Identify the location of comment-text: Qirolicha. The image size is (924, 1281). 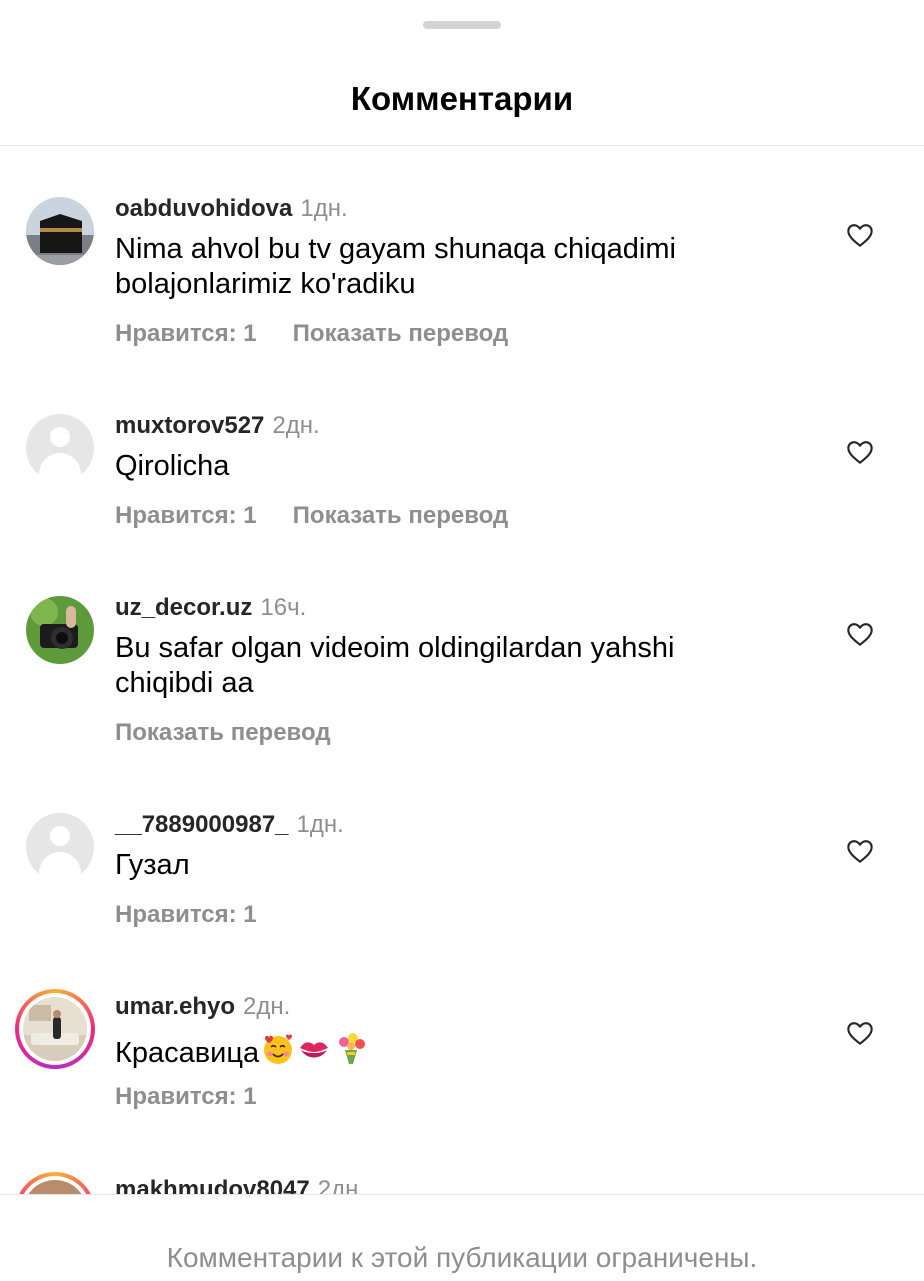
(172, 466).